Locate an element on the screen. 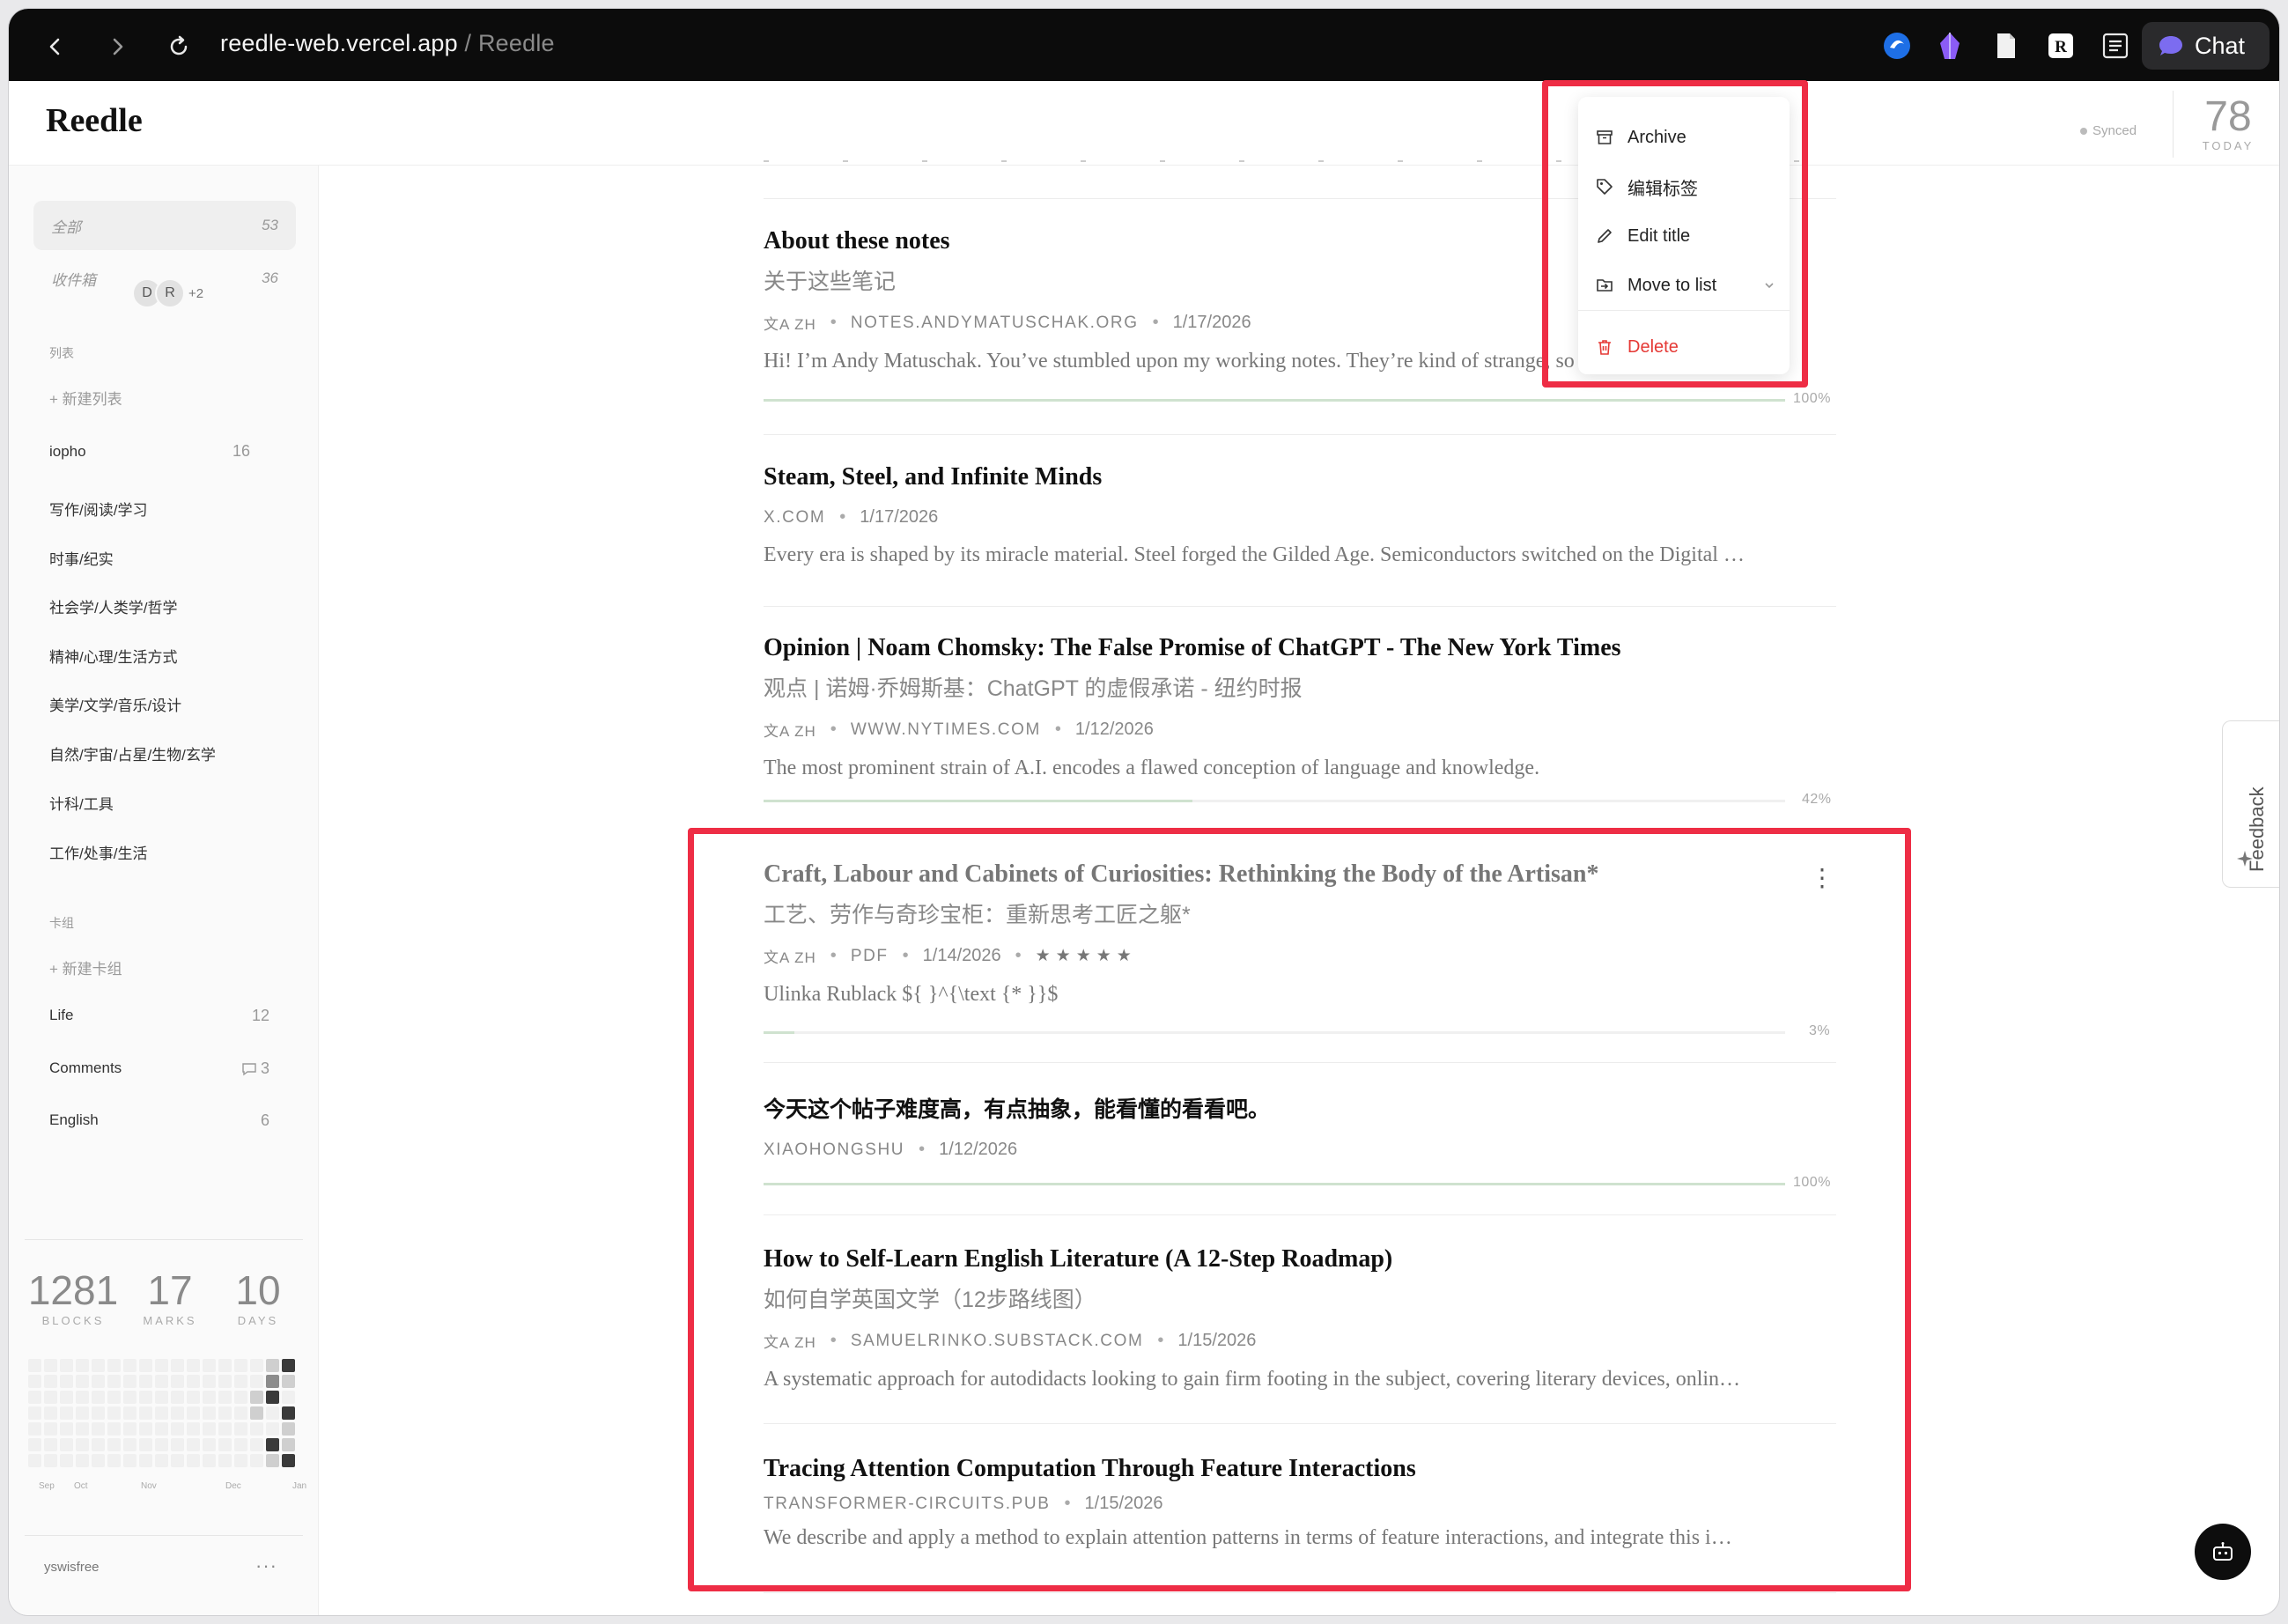 The height and width of the screenshot is (1624, 2288). list-item: 美学/文学/音乐/设计 is located at coordinates (159, 704).